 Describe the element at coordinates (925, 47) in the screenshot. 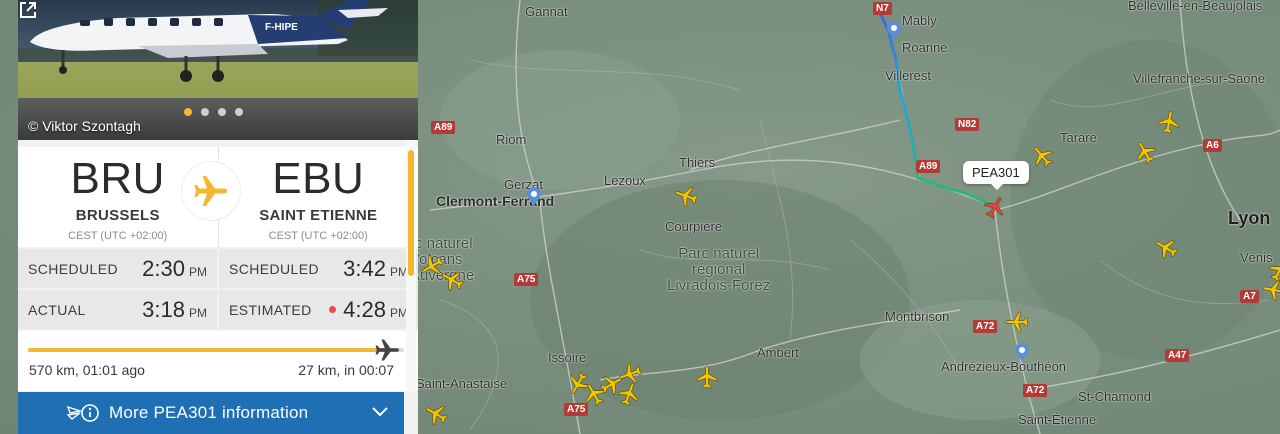

I see `place-label: Roanne` at that location.